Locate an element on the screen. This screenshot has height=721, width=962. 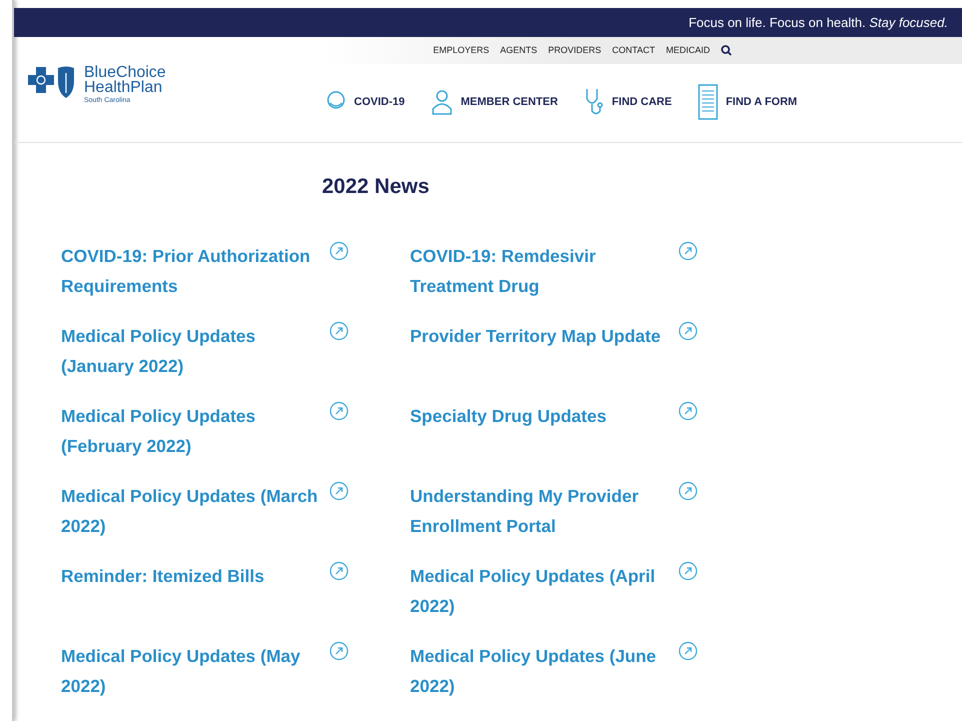
main-nav-link: COVID-19 is located at coordinates (365, 102).